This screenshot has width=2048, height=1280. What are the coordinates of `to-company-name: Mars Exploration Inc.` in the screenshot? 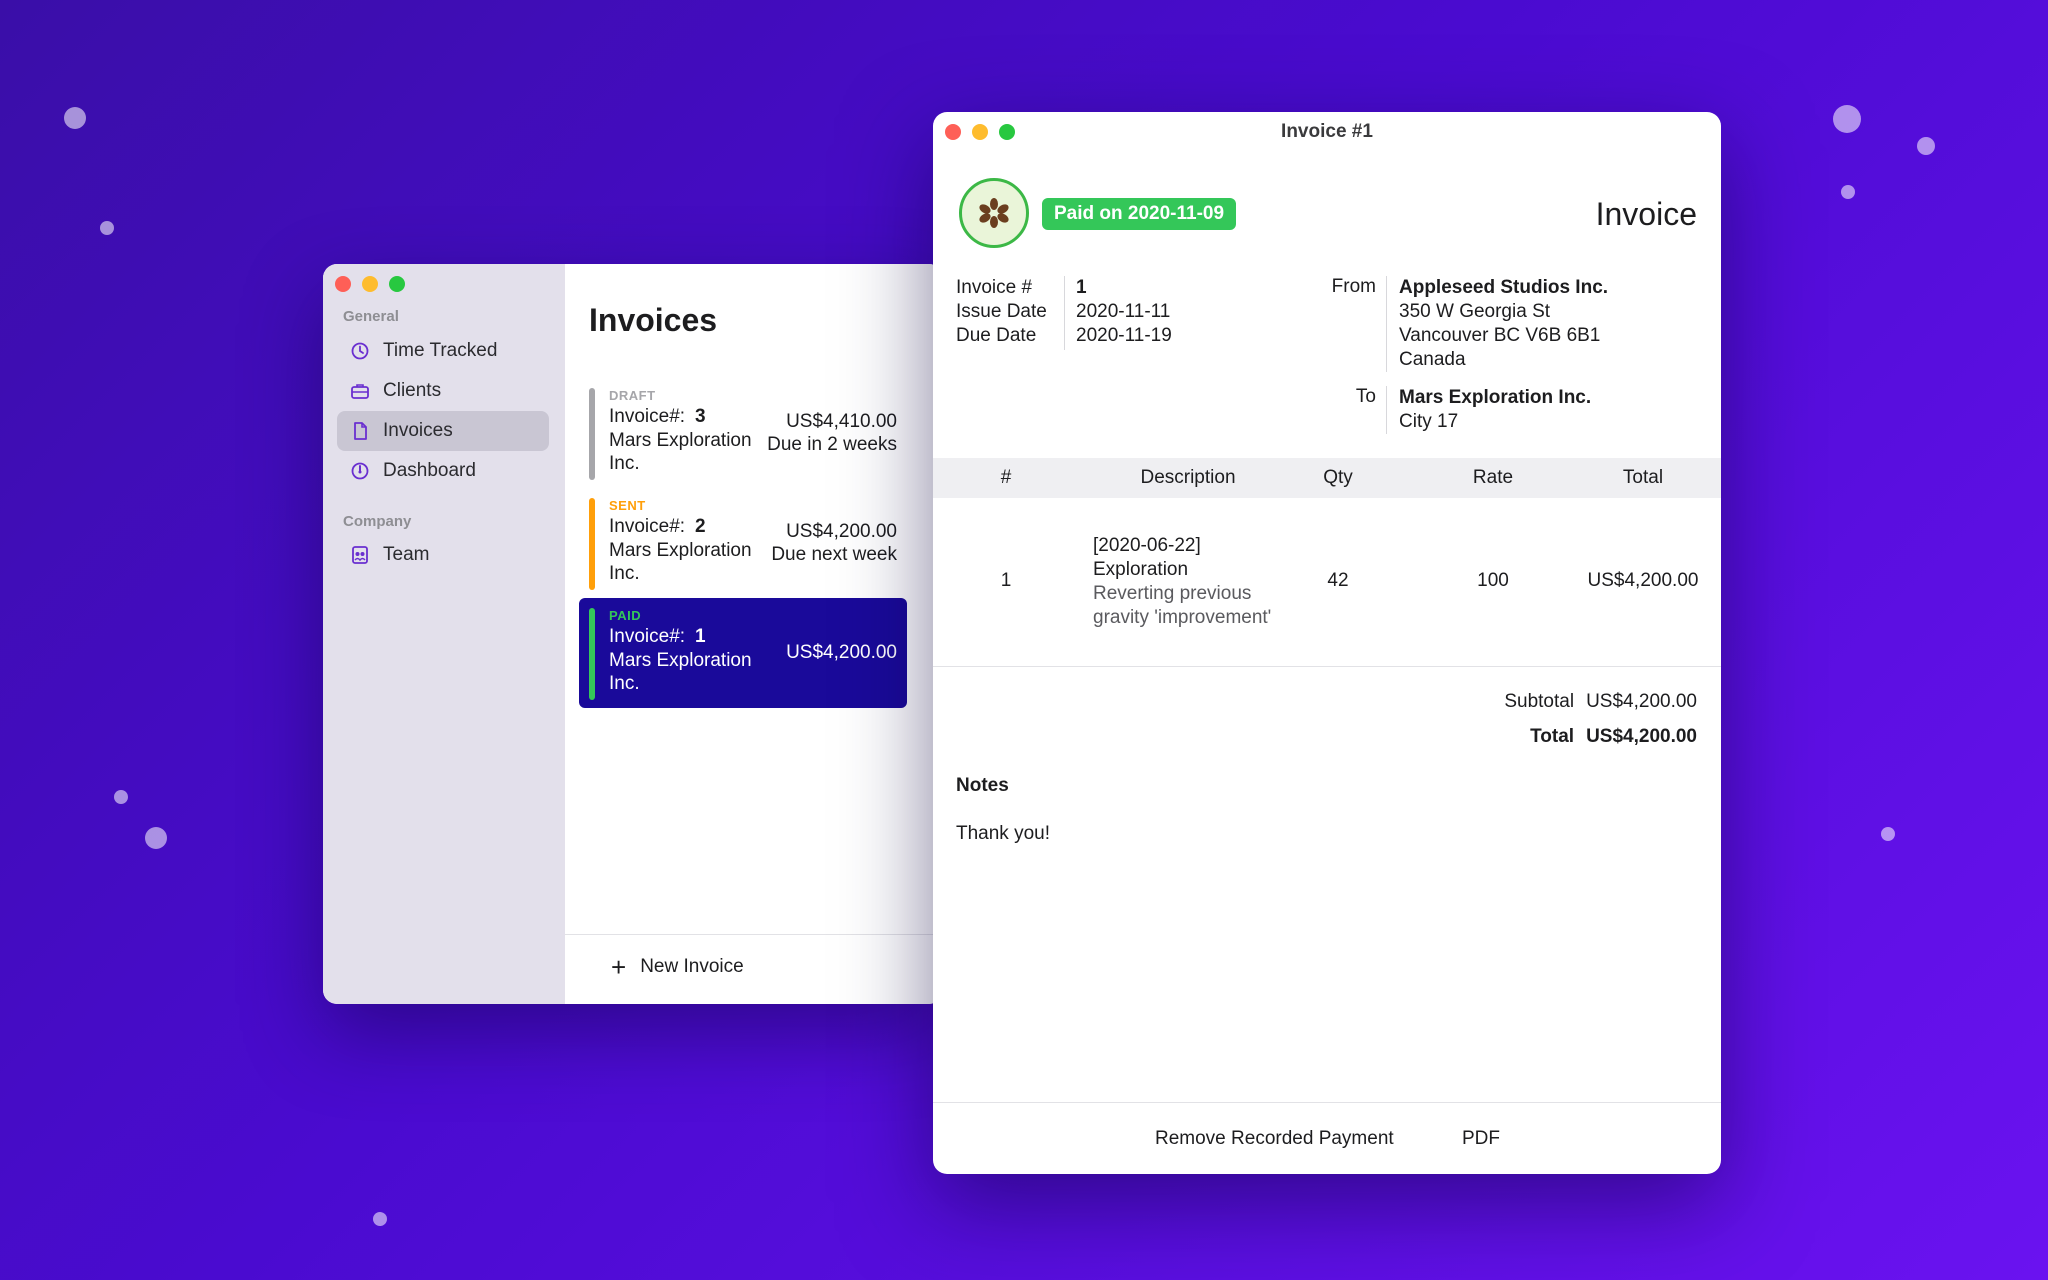 It's located at (1495, 397).